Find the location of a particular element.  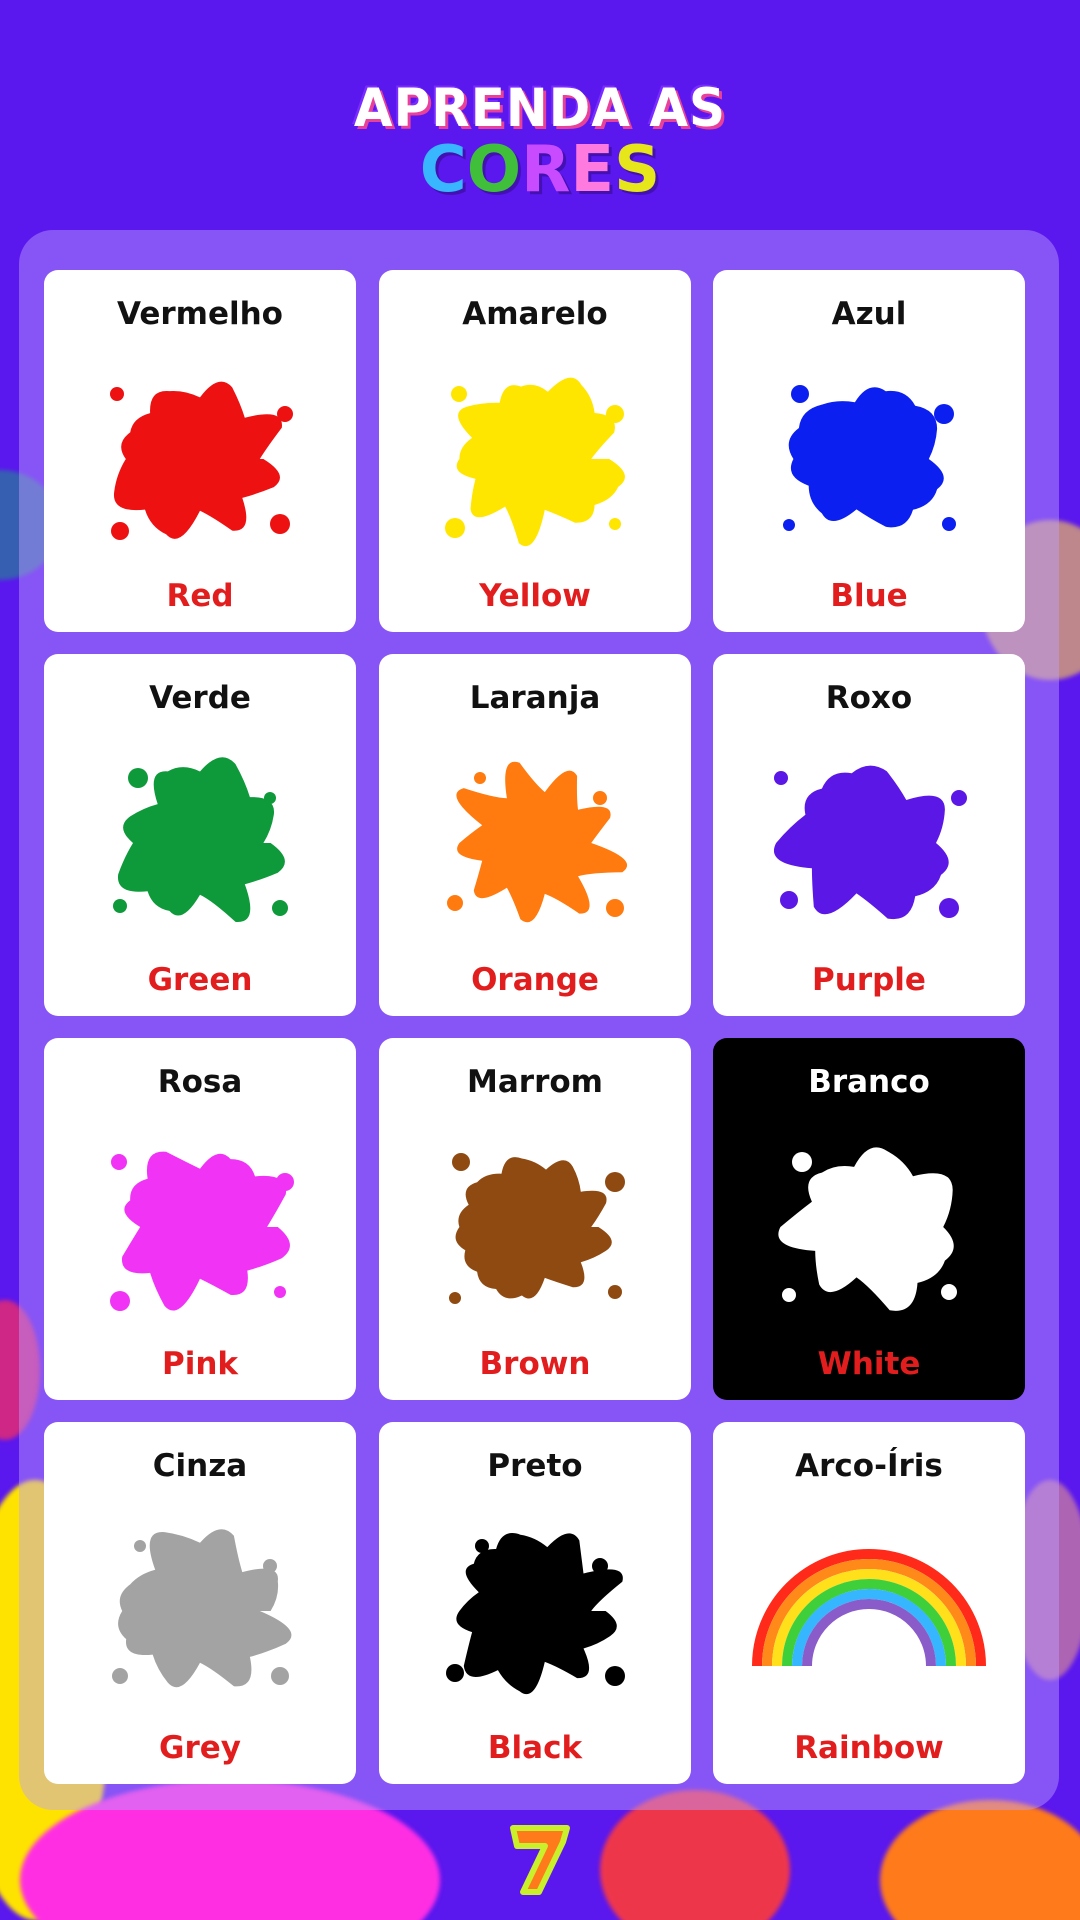

color-card-yellow: Amarelo Yellow is located at coordinates (535, 451).